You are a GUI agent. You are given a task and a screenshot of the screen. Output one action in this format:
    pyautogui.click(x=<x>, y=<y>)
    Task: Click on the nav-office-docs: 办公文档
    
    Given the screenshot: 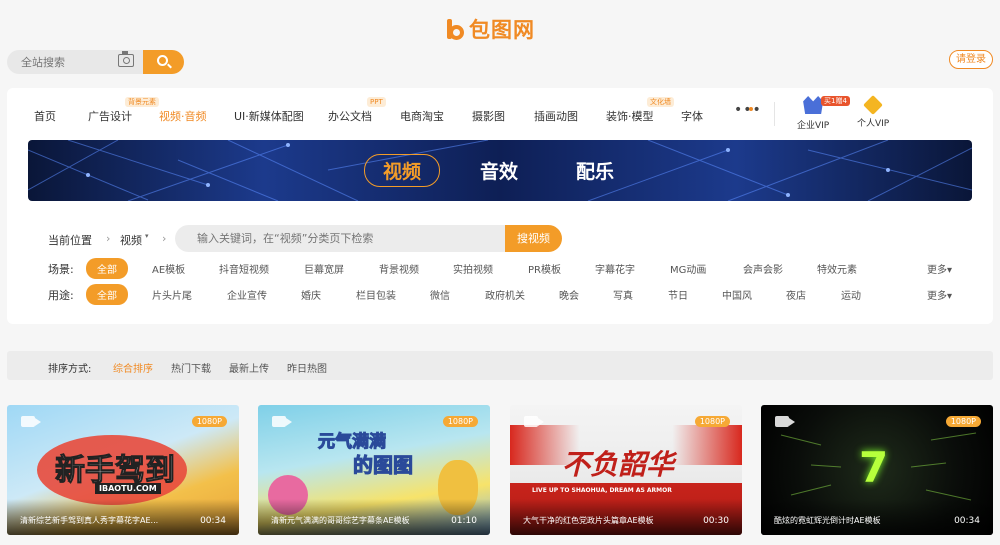 What is the action you would take?
    pyautogui.click(x=350, y=116)
    